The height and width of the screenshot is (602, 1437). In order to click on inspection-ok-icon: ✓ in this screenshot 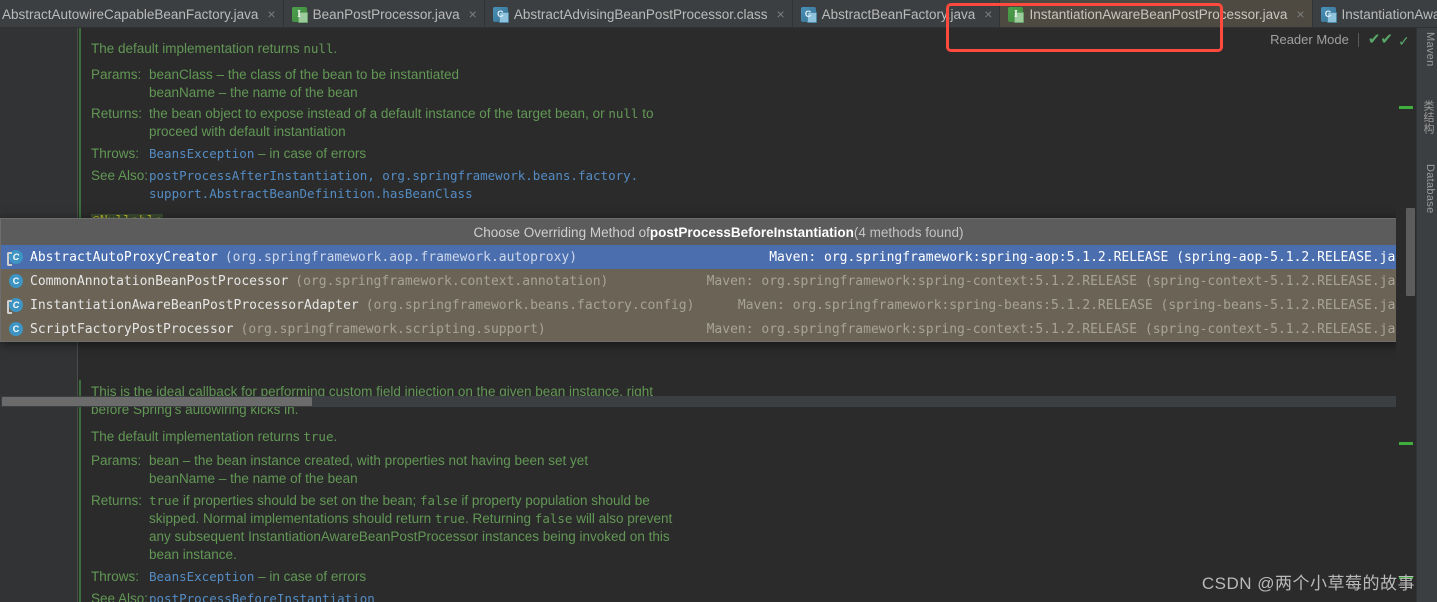, I will do `click(1404, 41)`.